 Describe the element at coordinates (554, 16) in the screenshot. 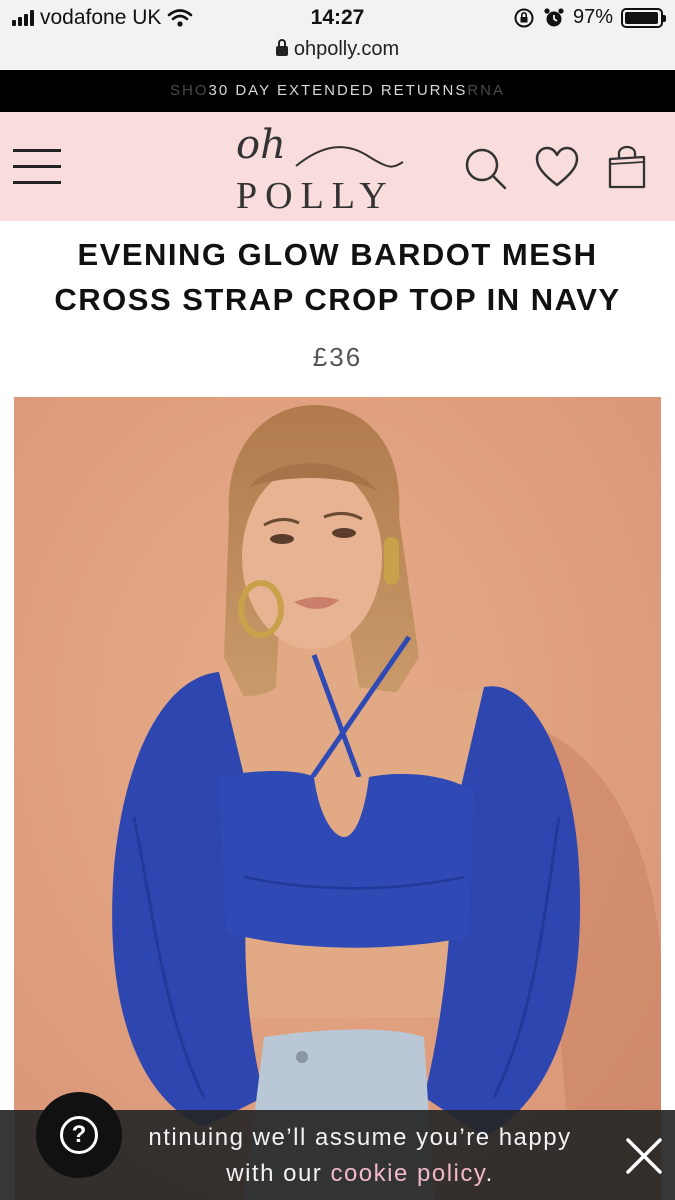

I see `alarm-icon` at that location.